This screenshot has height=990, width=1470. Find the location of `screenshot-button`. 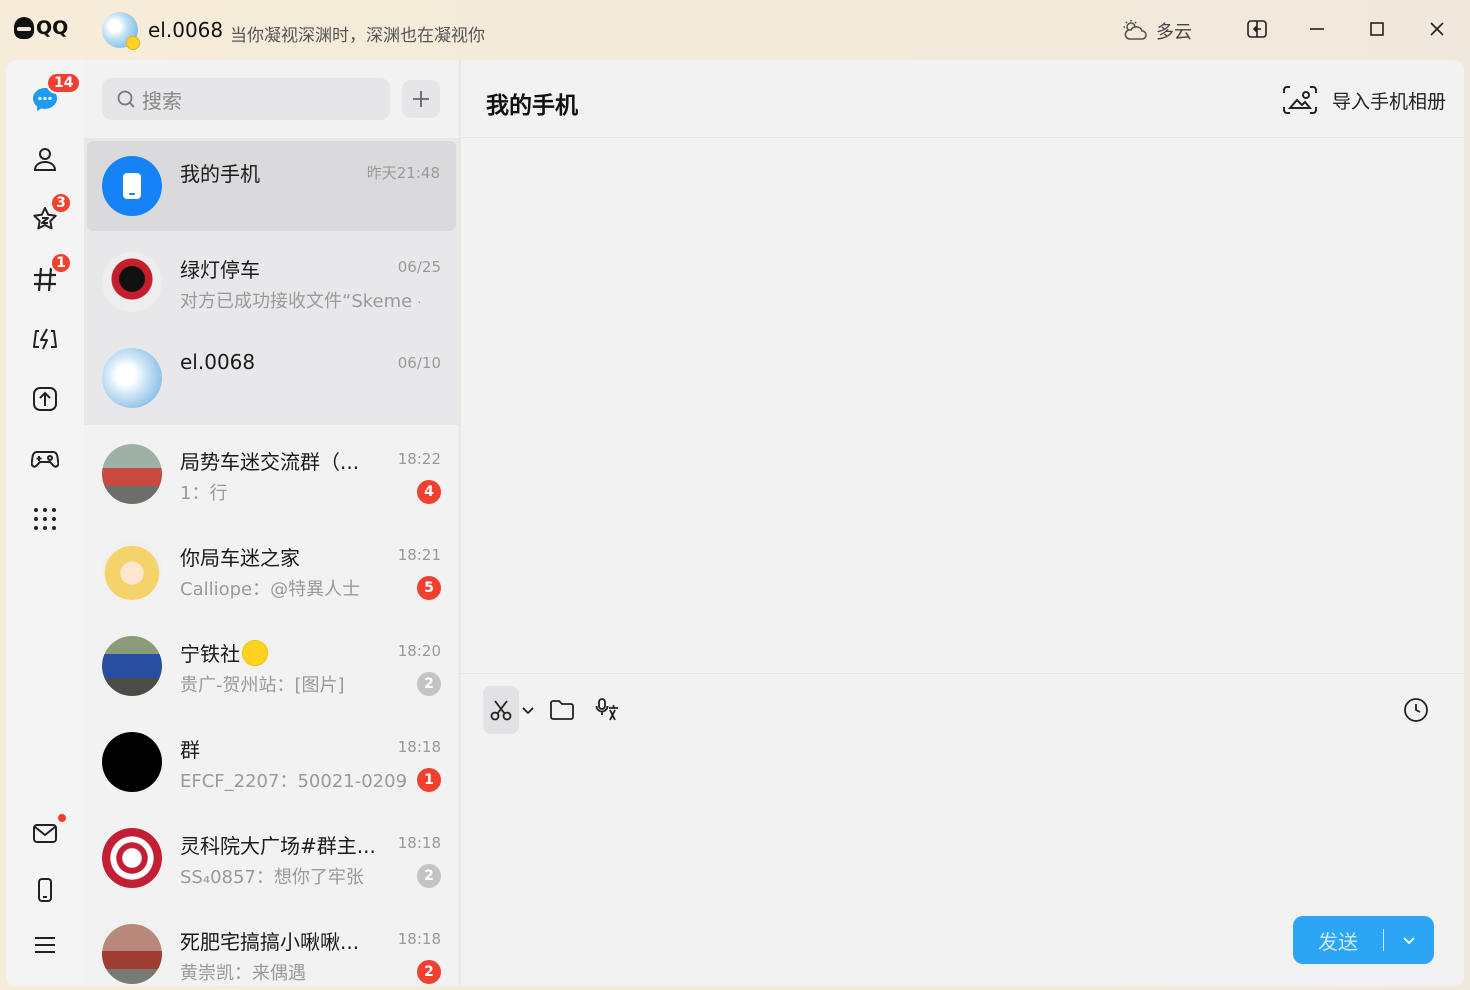

screenshot-button is located at coordinates (501, 710).